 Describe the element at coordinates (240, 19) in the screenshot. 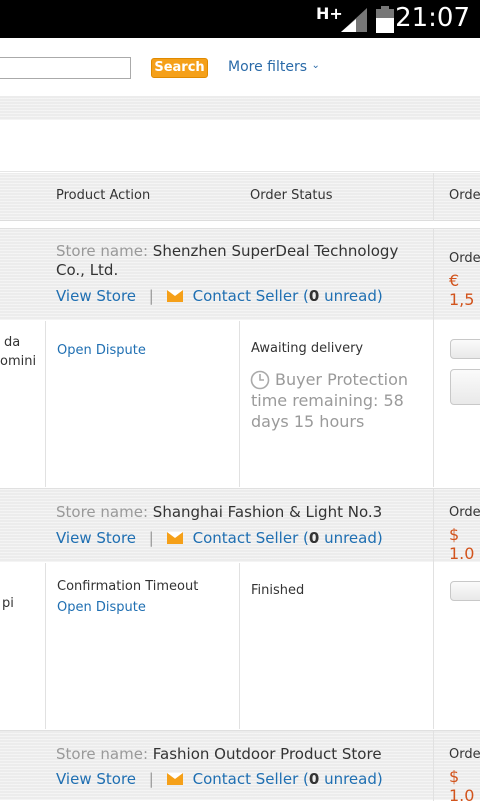

I see `status-bar: H+ 21:07` at that location.